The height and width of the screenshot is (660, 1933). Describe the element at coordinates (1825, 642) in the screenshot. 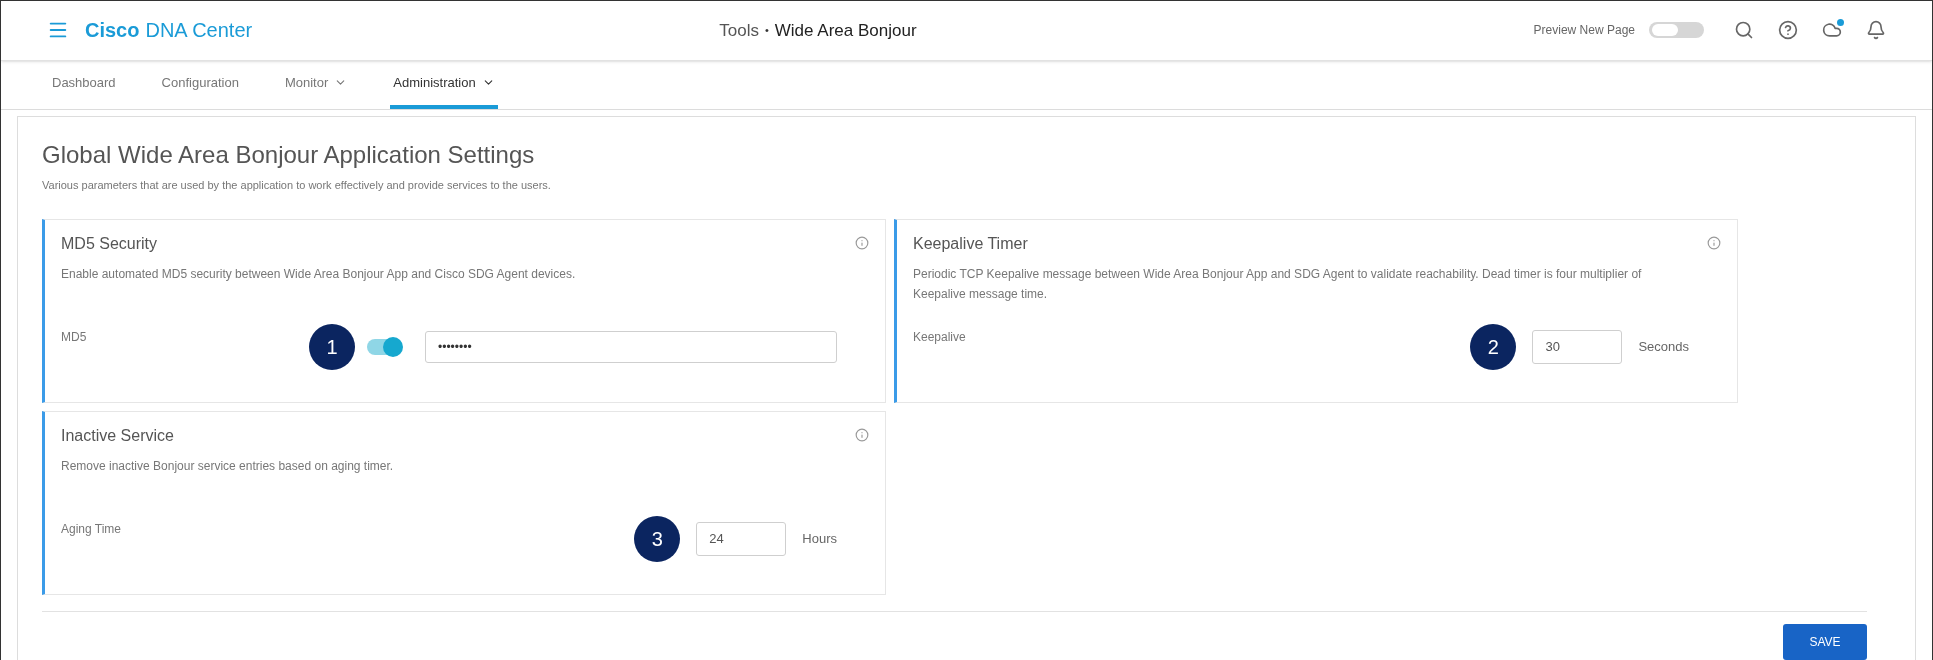

I see `save-button: SAVE` at that location.